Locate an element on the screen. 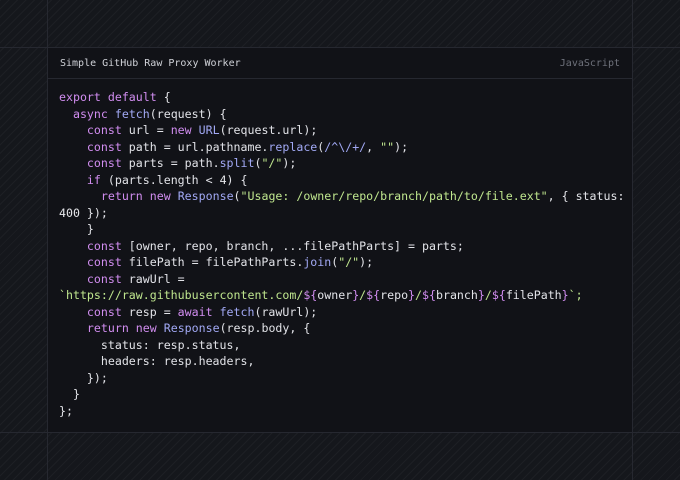 Image resolution: width=680 pixels, height=480 pixels. code-token: repo is located at coordinates (394, 295).